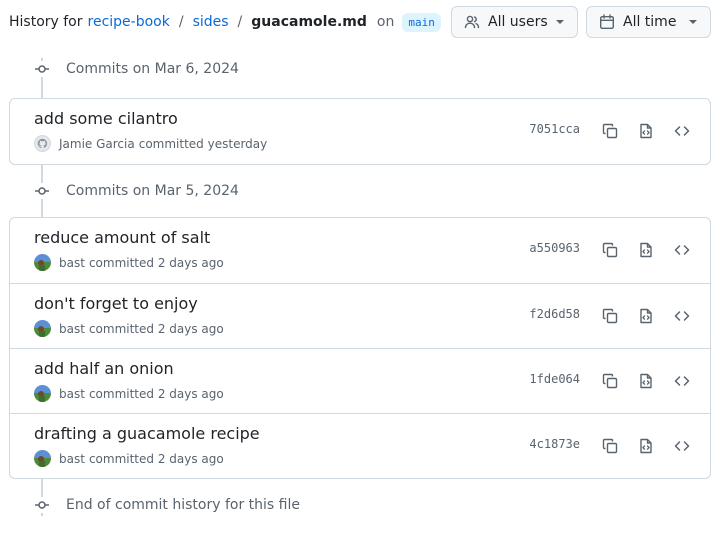 This screenshot has width=719, height=533. I want to click on commit-message: add some cilantro, so click(106, 118).